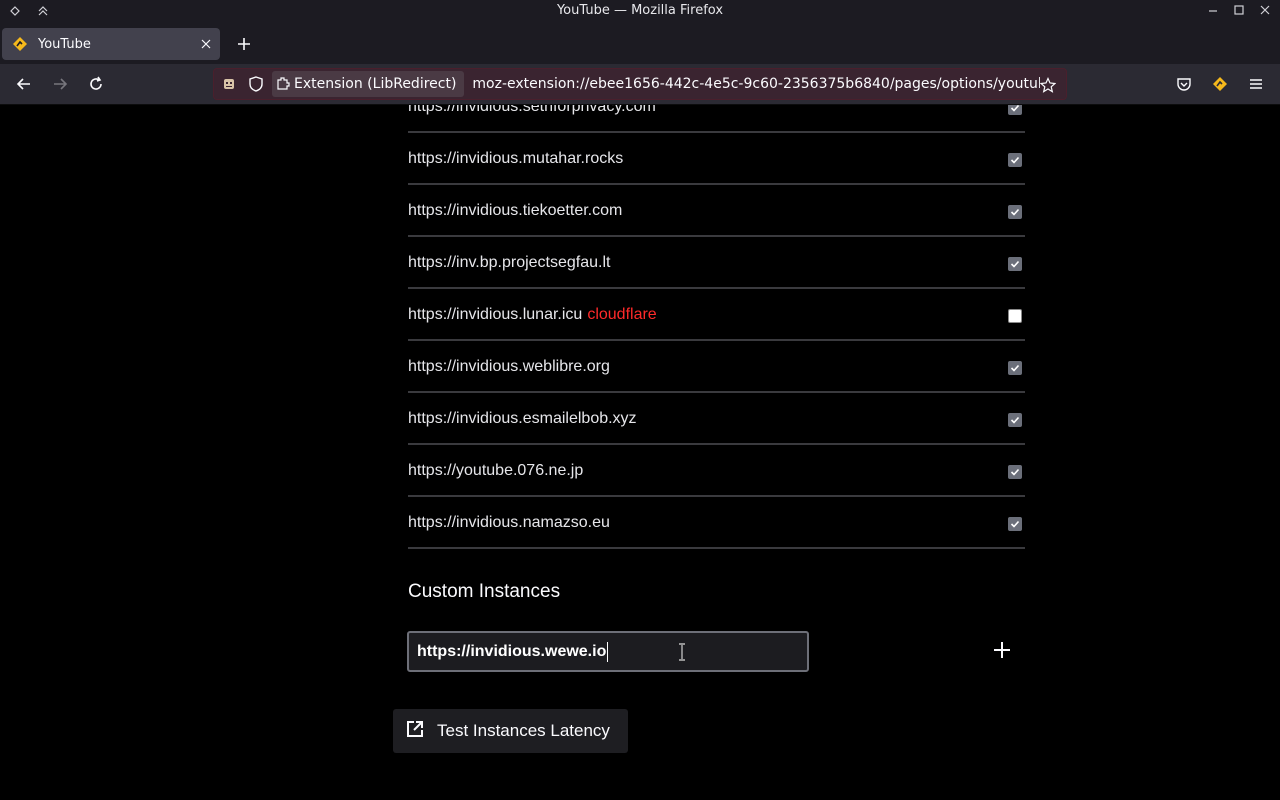 The height and width of the screenshot is (800, 1280). Describe the element at coordinates (523, 730) in the screenshot. I see `test-latency-label: Test Instances Latency` at that location.